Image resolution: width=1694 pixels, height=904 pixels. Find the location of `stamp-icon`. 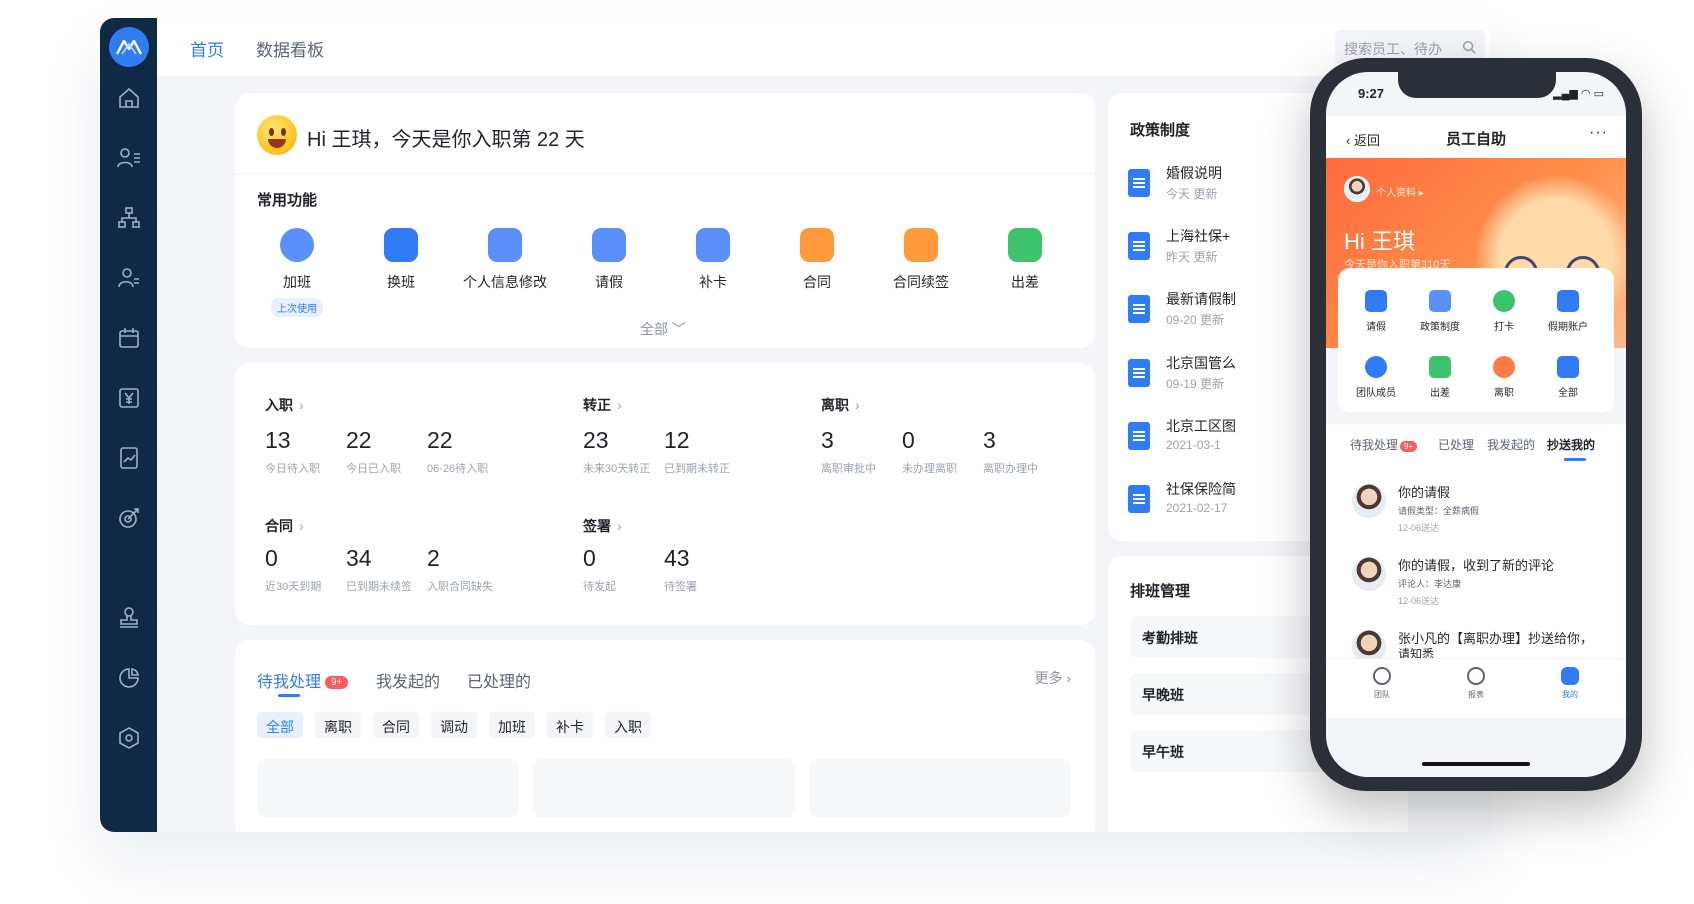

stamp-icon is located at coordinates (129, 618).